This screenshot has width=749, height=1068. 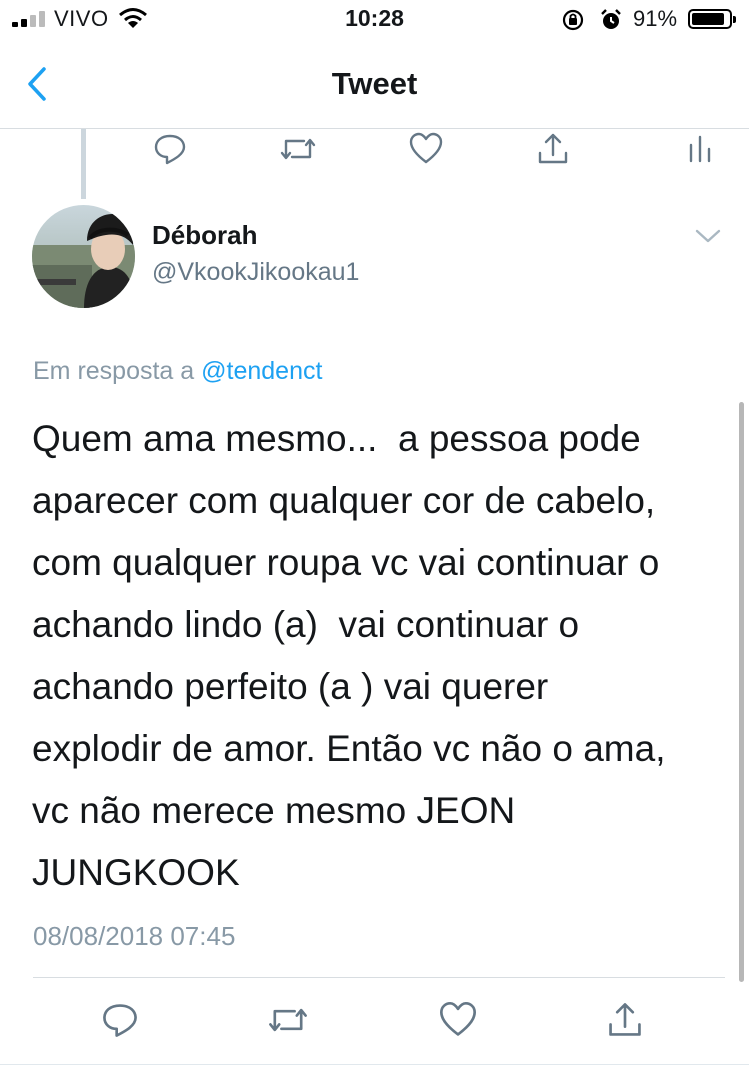 What do you see at coordinates (573, 20) in the screenshot?
I see `rotation-lock-icon` at bounding box center [573, 20].